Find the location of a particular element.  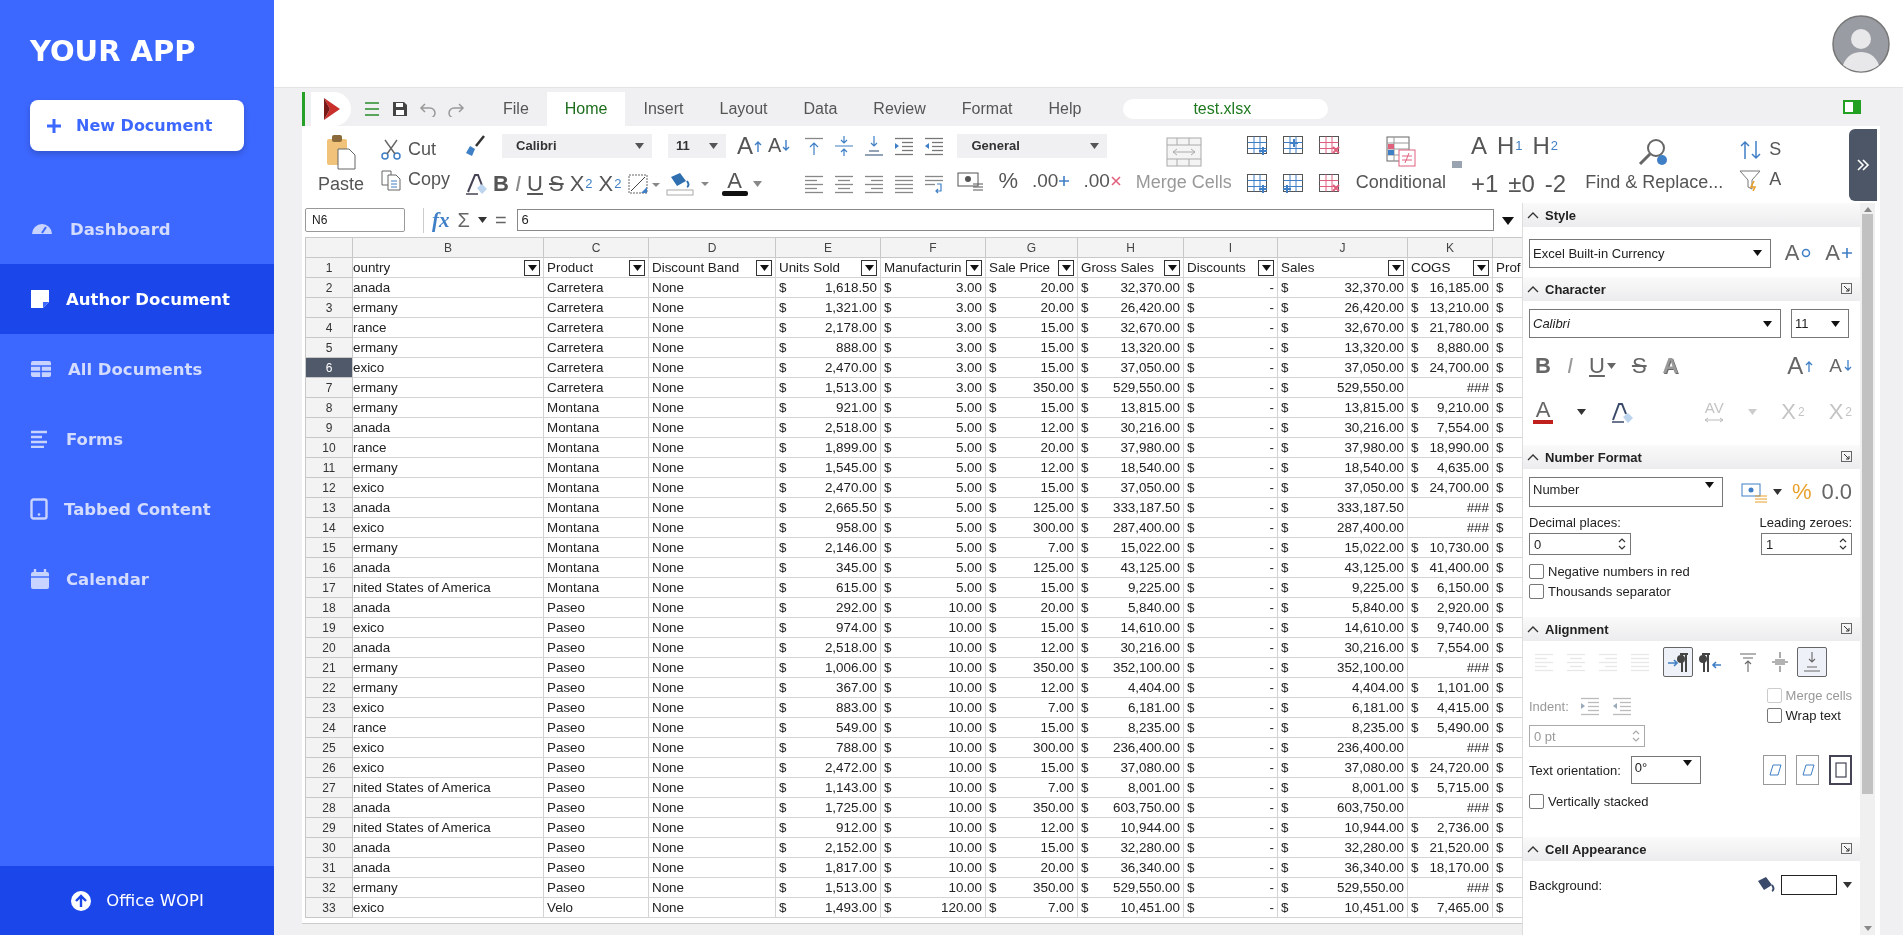

formula-input: 6 is located at coordinates (1005, 220).